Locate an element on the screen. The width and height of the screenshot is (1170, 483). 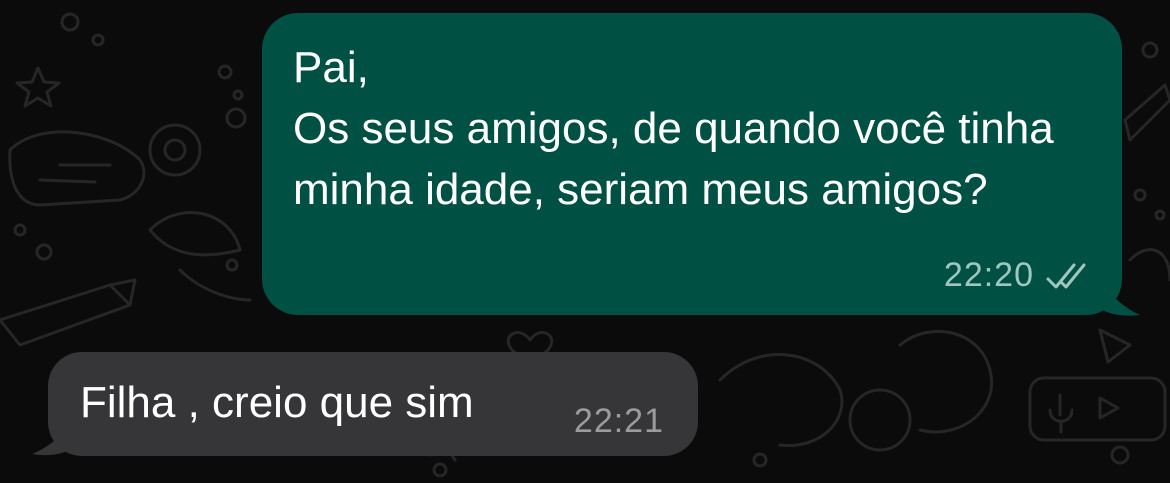
message-text: Filha , creio que sim is located at coordinates (277, 402).